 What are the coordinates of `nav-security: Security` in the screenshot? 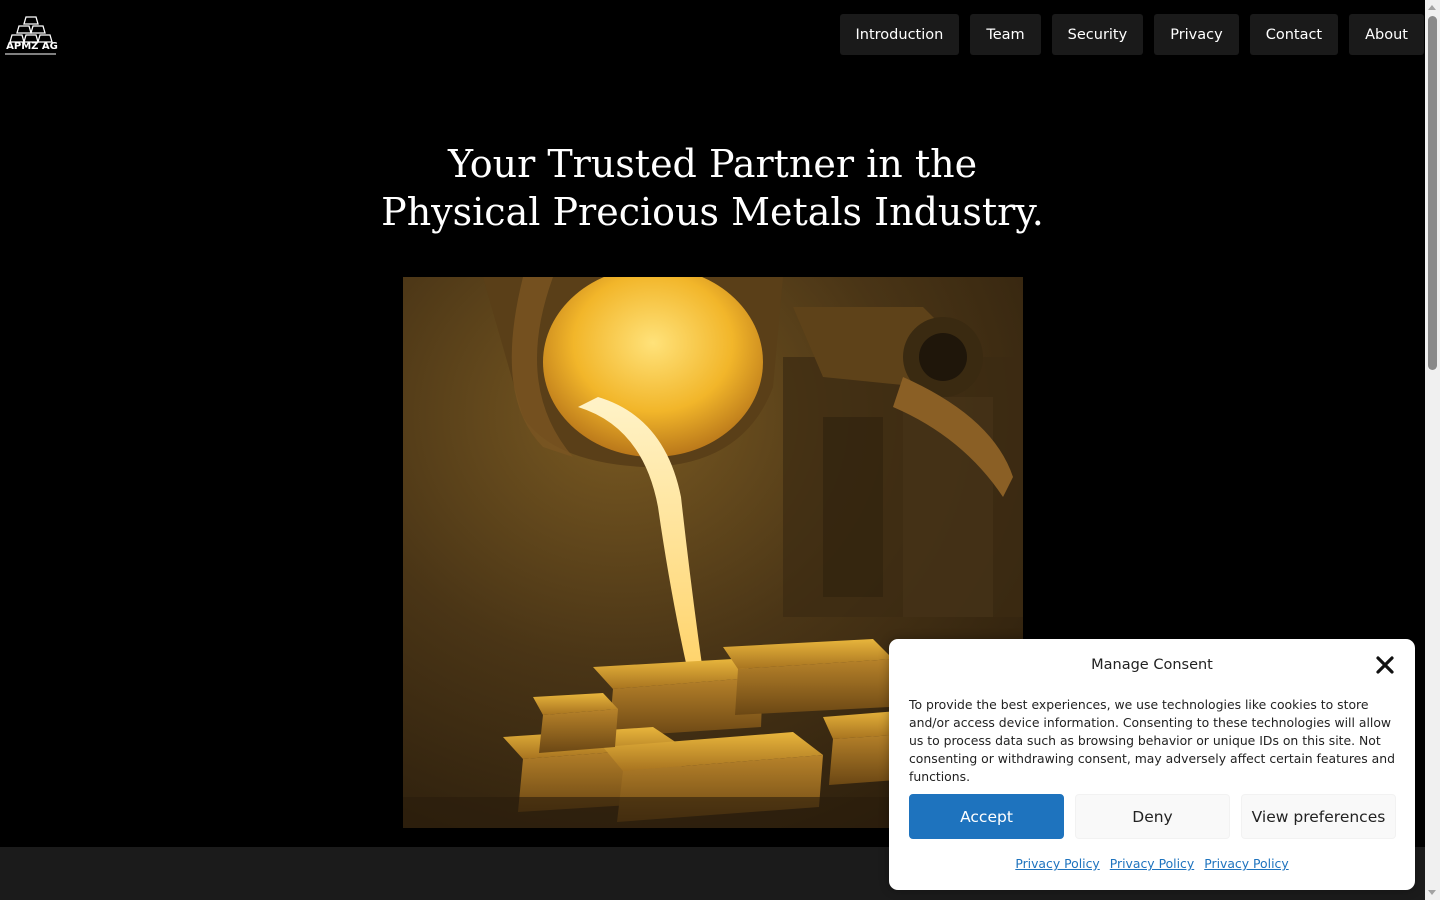 It's located at (1097, 34).